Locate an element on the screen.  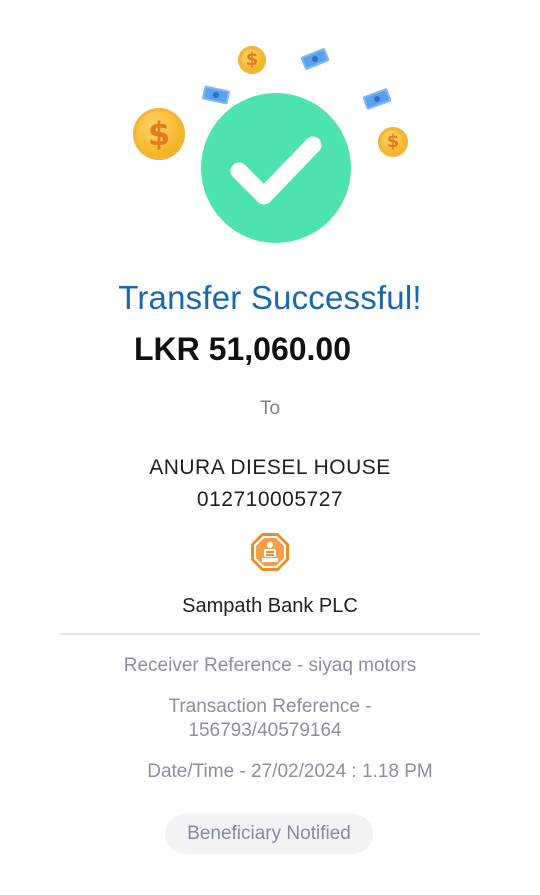
recipient-account-number: 012710005727 is located at coordinates (270, 499).